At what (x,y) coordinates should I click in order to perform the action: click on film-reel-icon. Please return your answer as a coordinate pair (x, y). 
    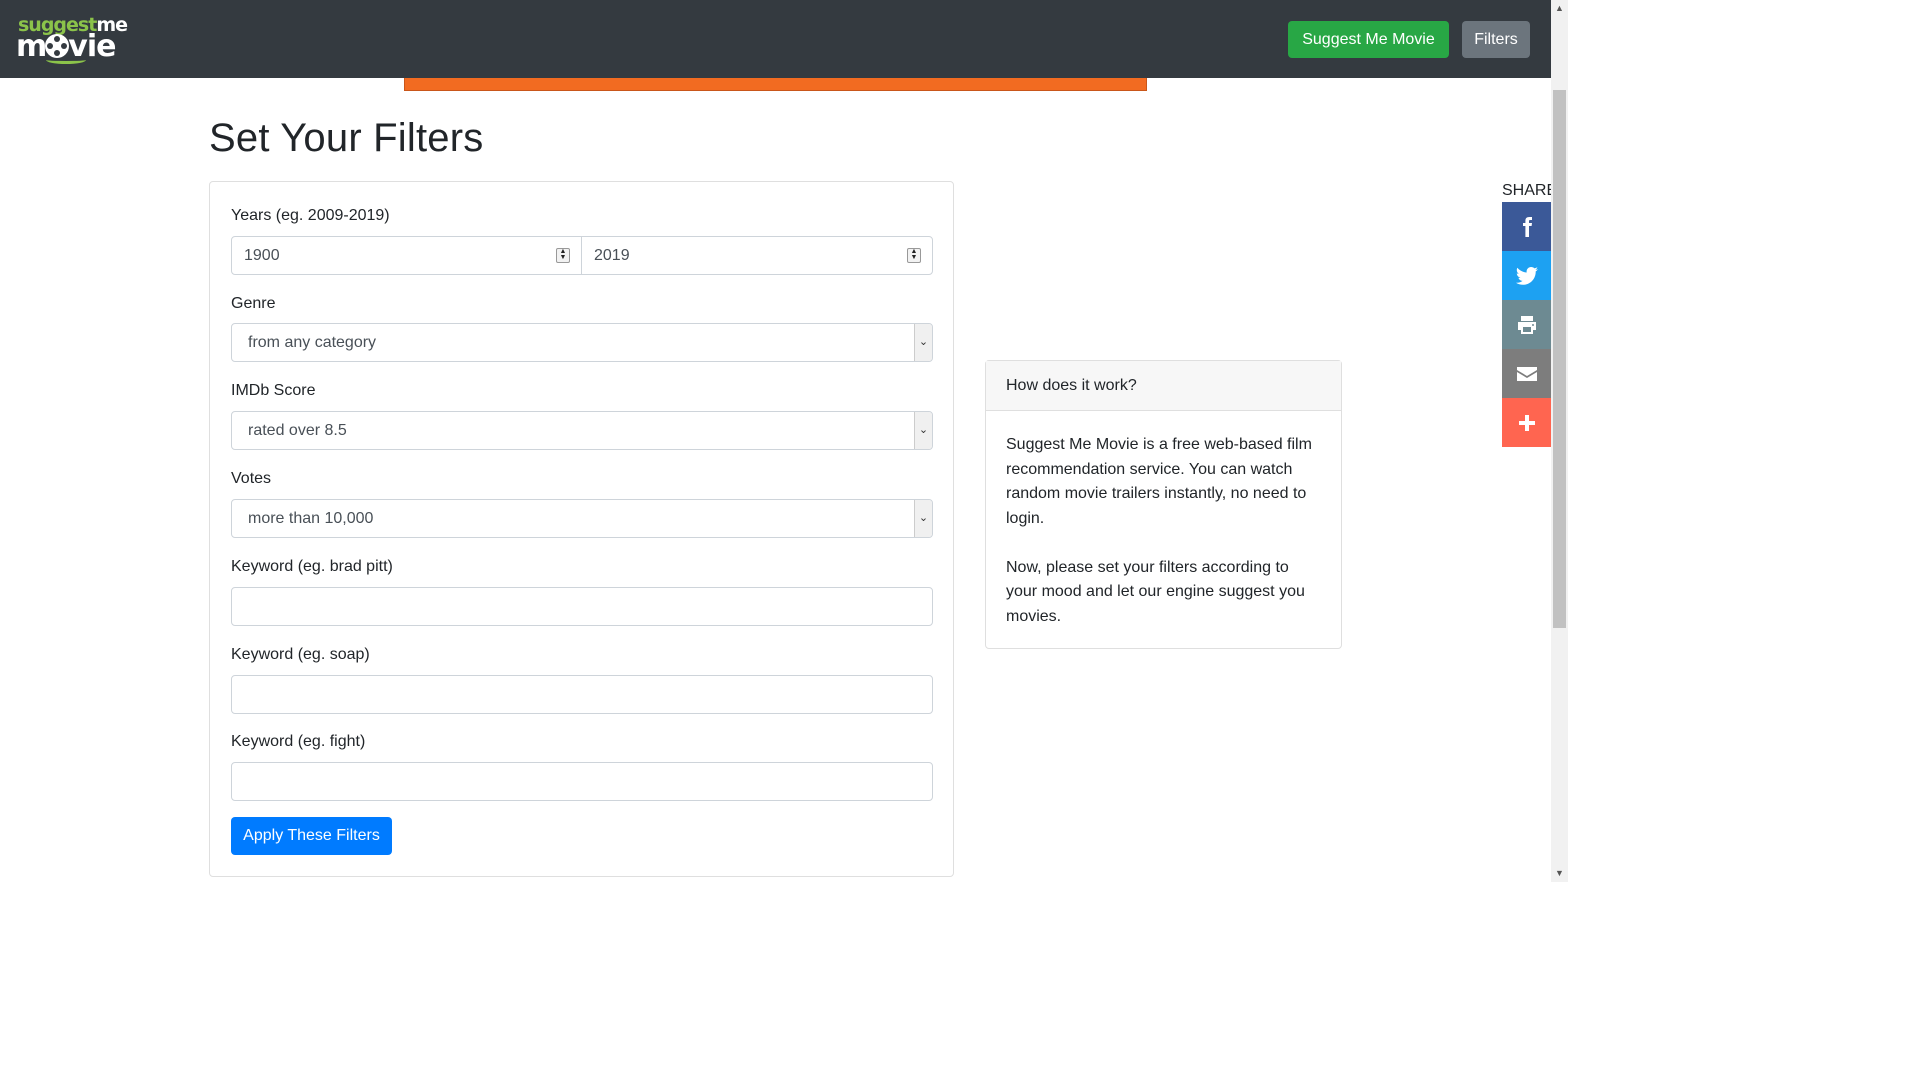
    Looking at the image, I should click on (57, 46).